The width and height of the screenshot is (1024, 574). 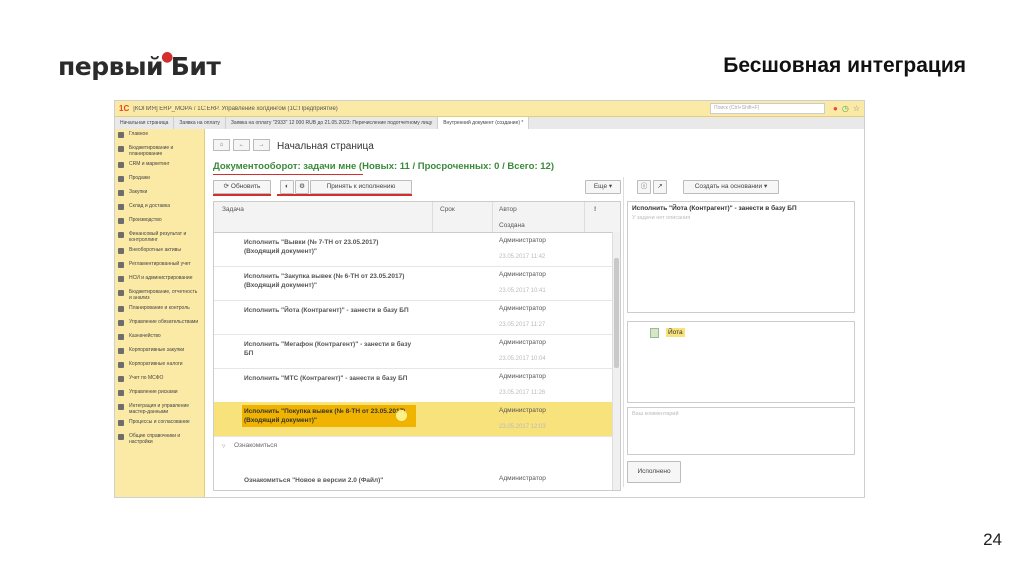 I want to click on sidebar-item: Финансовый результат и контроллинг, so click(x=159, y=237).